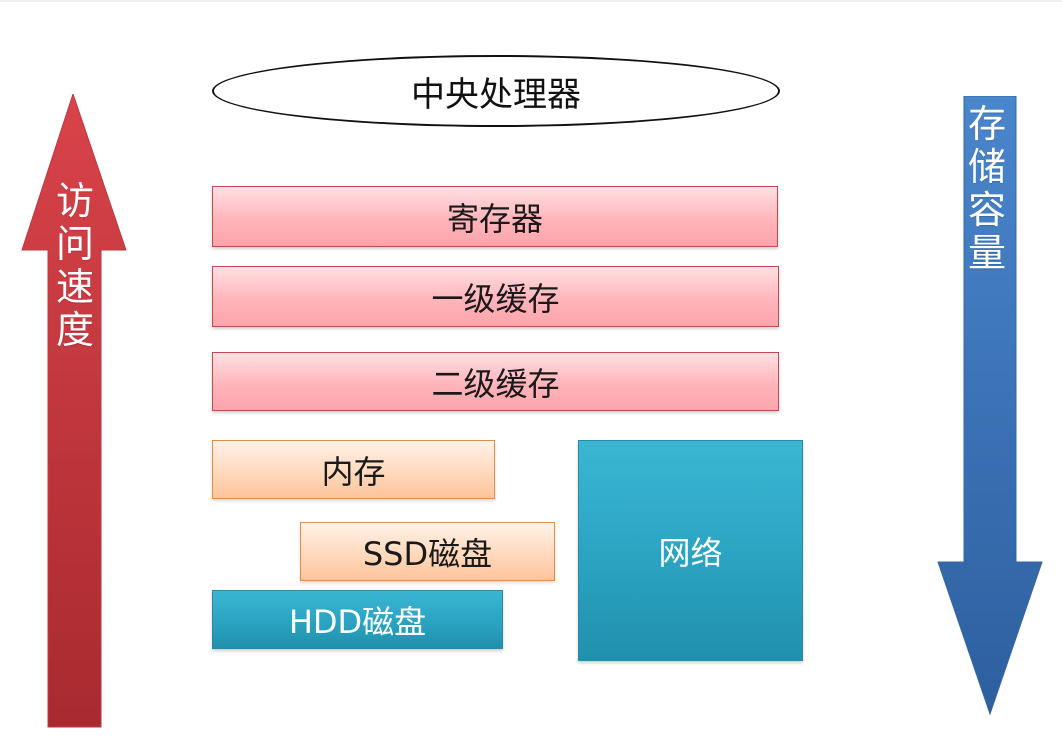 The width and height of the screenshot is (1062, 750). Describe the element at coordinates (496, 94) in the screenshot. I see `cpu-label: 中央处理器` at that location.